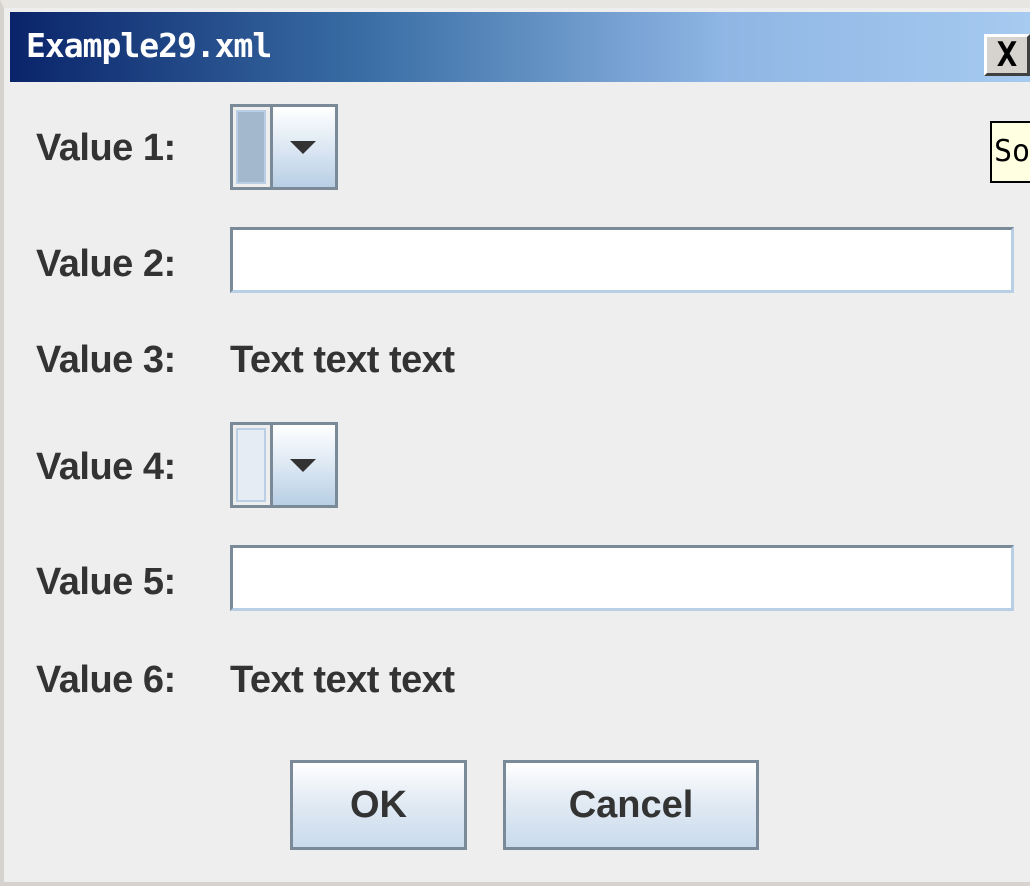 Image resolution: width=1030 pixels, height=886 pixels. I want to click on cancel-button: Cancel, so click(631, 805).